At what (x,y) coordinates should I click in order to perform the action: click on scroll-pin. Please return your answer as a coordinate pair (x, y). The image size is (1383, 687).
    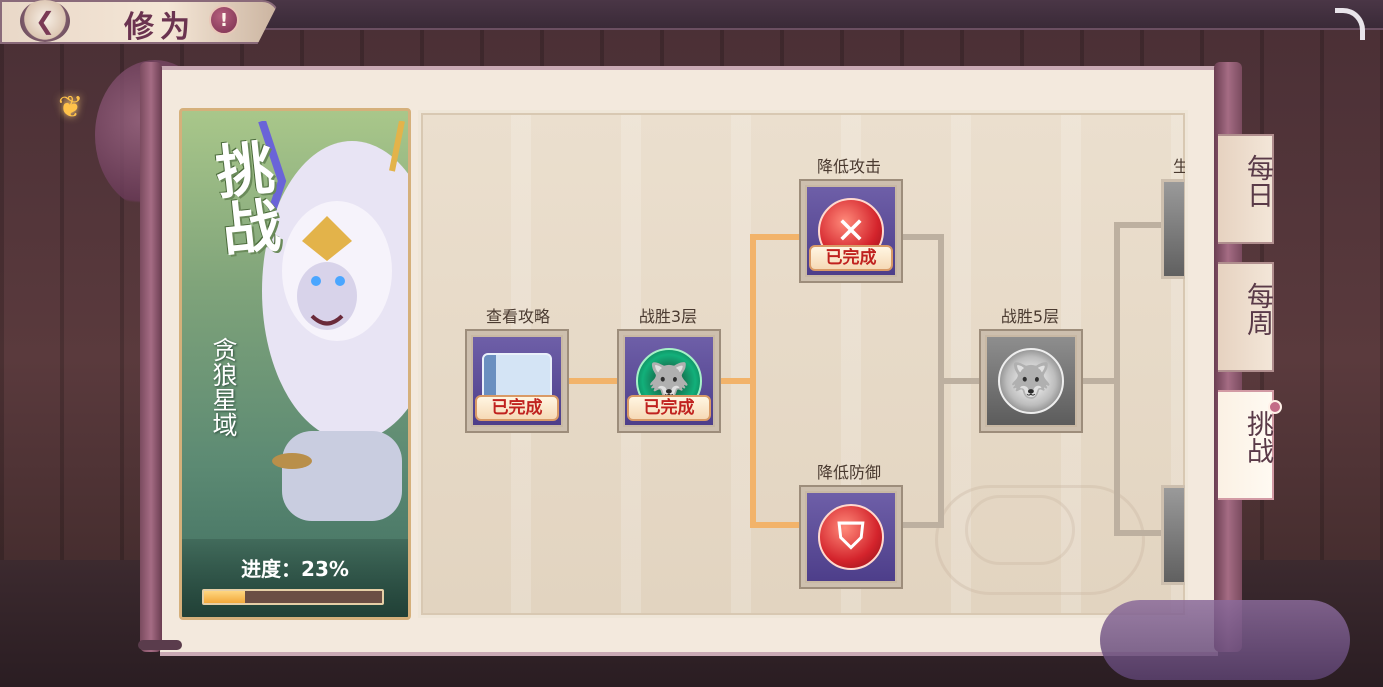
    Looking at the image, I should click on (160, 645).